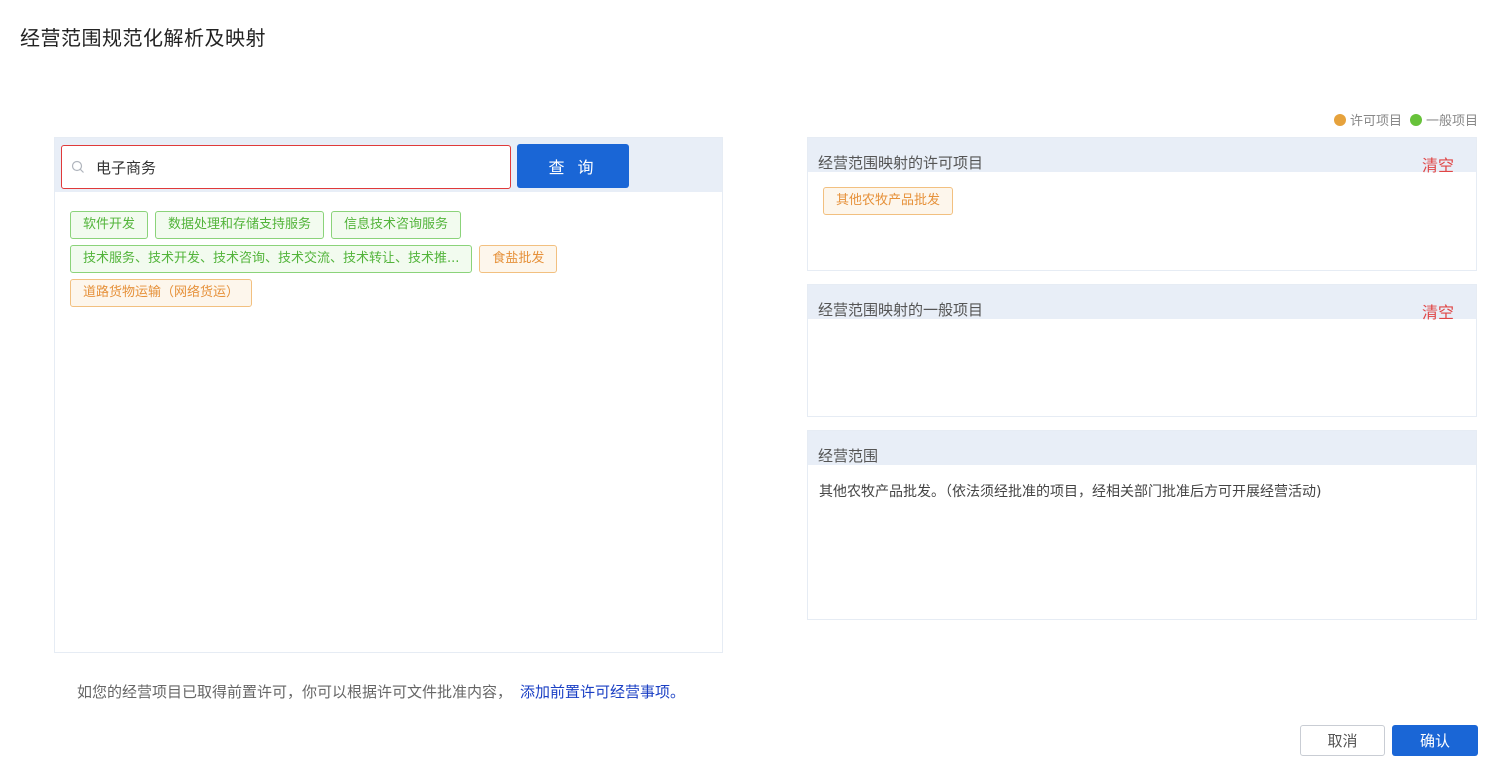 The image size is (1495, 771). I want to click on legend-item-licensed: 许可项目, so click(1367, 119).